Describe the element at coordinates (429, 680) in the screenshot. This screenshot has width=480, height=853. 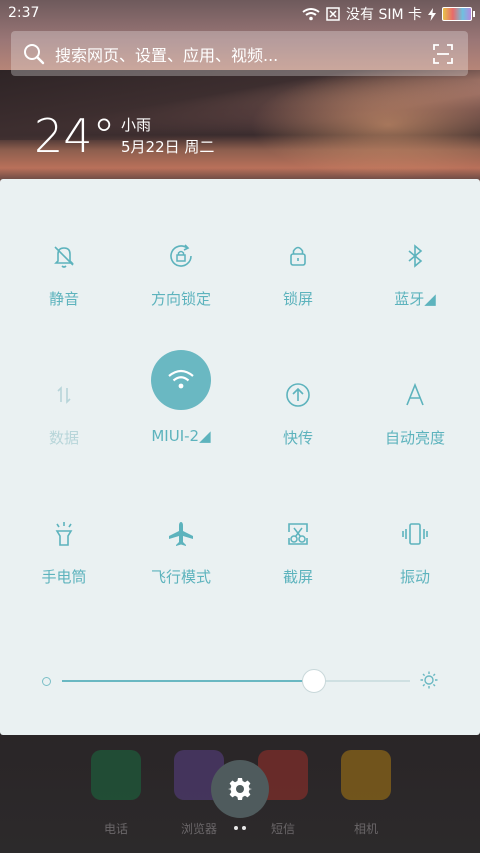
I see `brightness-high-icon` at that location.